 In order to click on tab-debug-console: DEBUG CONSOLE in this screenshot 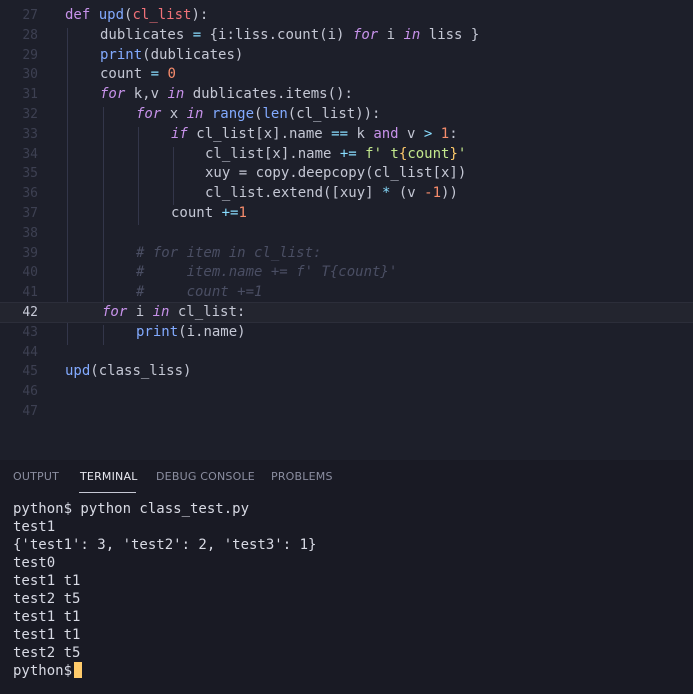, I will do `click(205, 476)`.